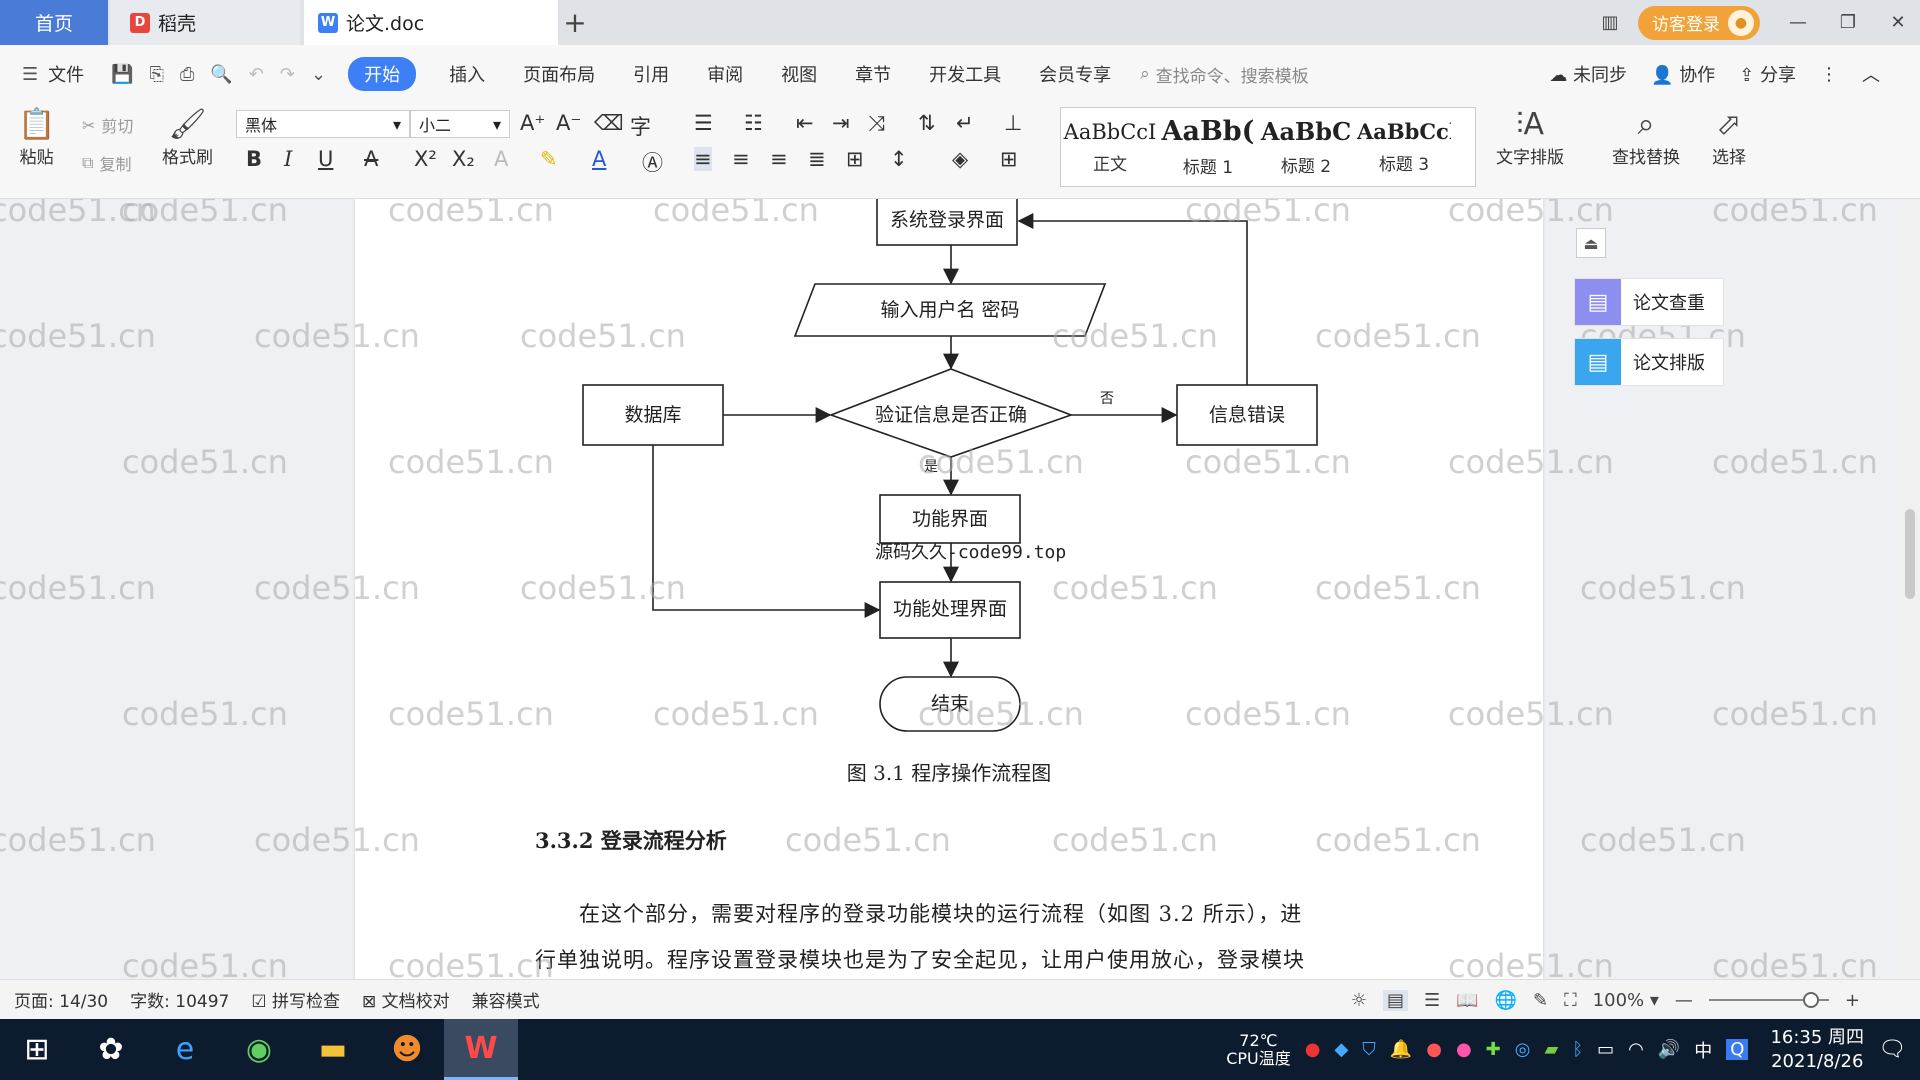  Describe the element at coordinates (965, 123) in the screenshot. I see `line-break-icon: ↵` at that location.